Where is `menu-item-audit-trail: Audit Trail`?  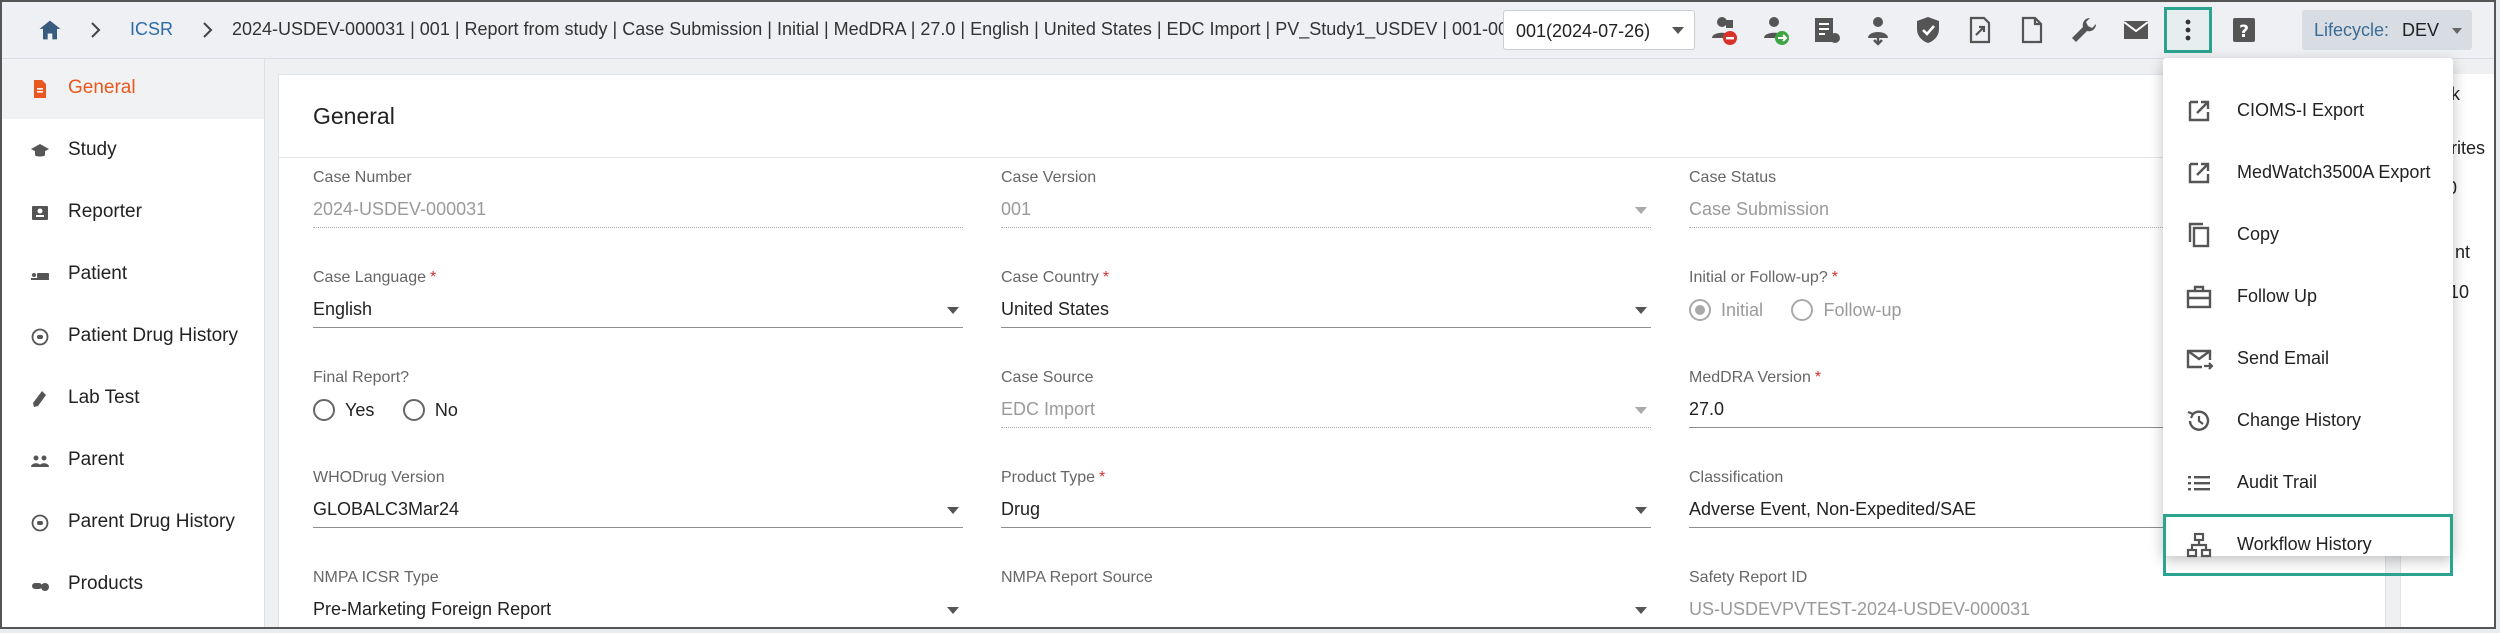 menu-item-audit-trail: Audit Trail is located at coordinates (2308, 483).